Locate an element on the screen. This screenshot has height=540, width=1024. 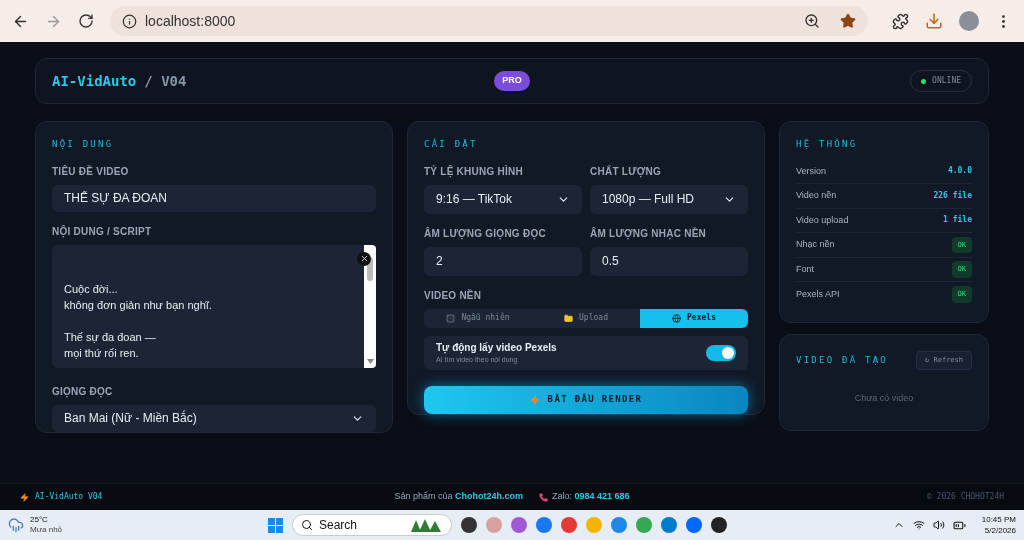
script-line: Thế sự đa đoan — is located at coordinates (110, 337).